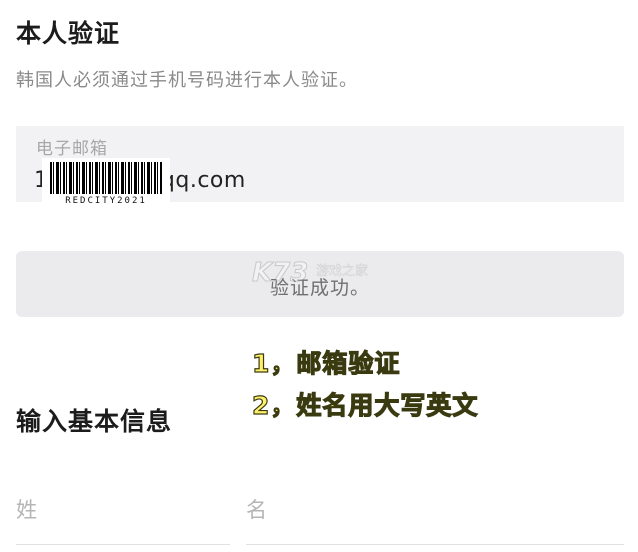 This screenshot has width=638, height=552. What do you see at coordinates (123, 509) in the screenshot?
I see `last-name-field: 姓` at bounding box center [123, 509].